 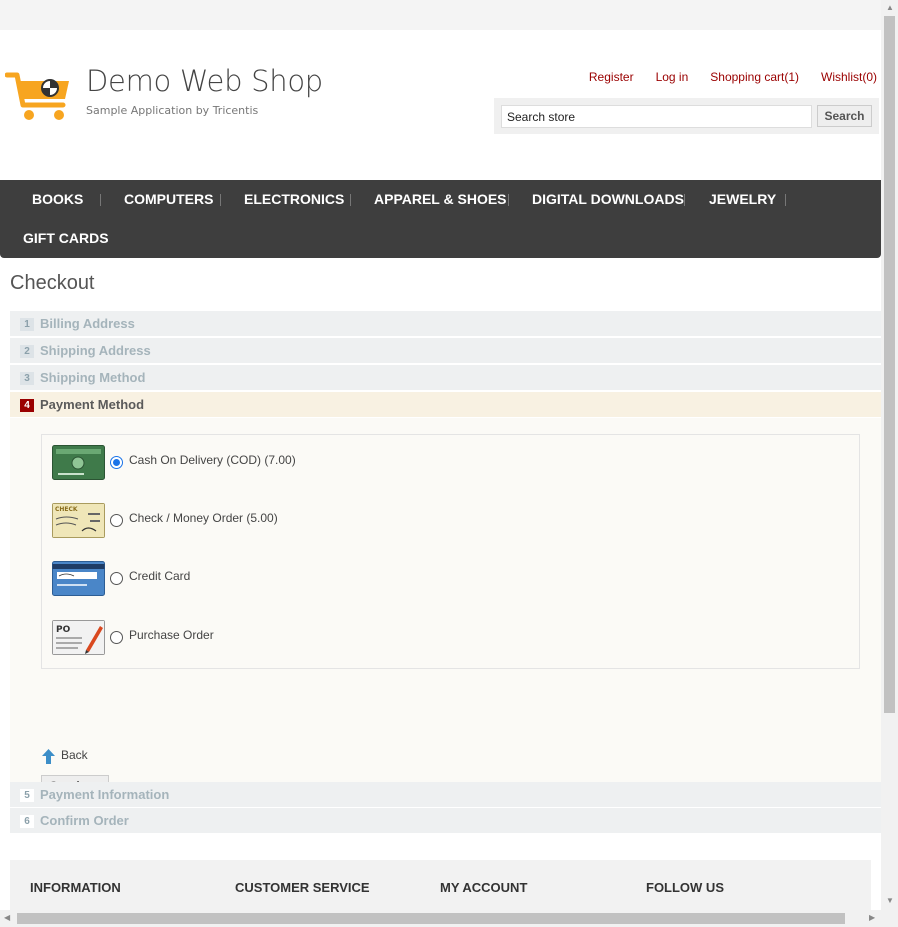 What do you see at coordinates (92, 404) in the screenshot?
I see `step-label: Payment Method` at bounding box center [92, 404].